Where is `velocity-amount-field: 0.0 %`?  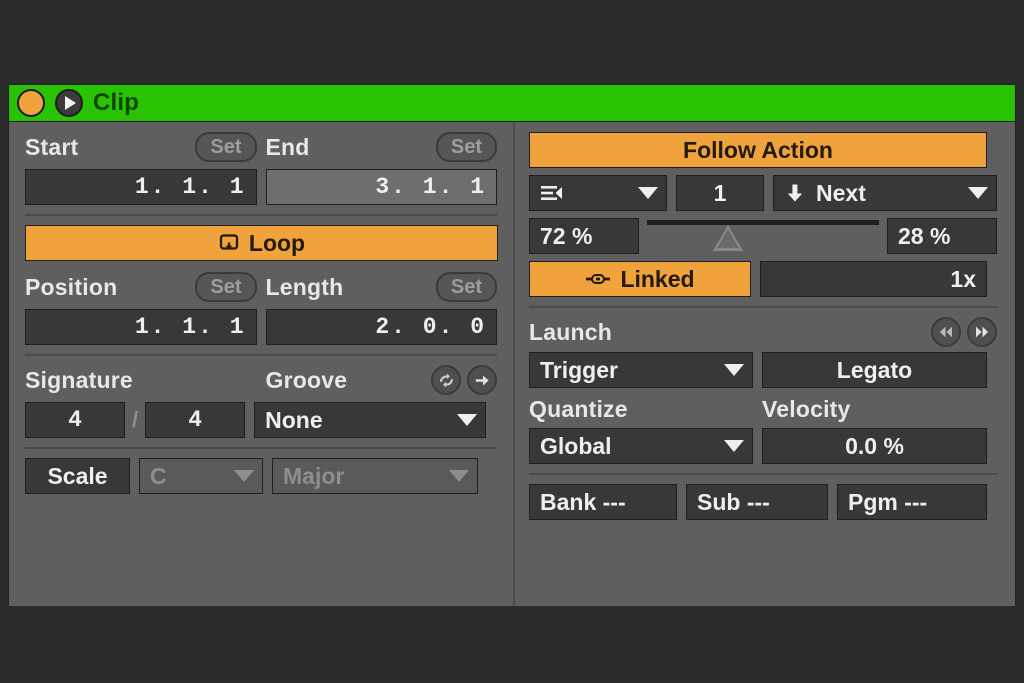 velocity-amount-field: 0.0 % is located at coordinates (874, 446).